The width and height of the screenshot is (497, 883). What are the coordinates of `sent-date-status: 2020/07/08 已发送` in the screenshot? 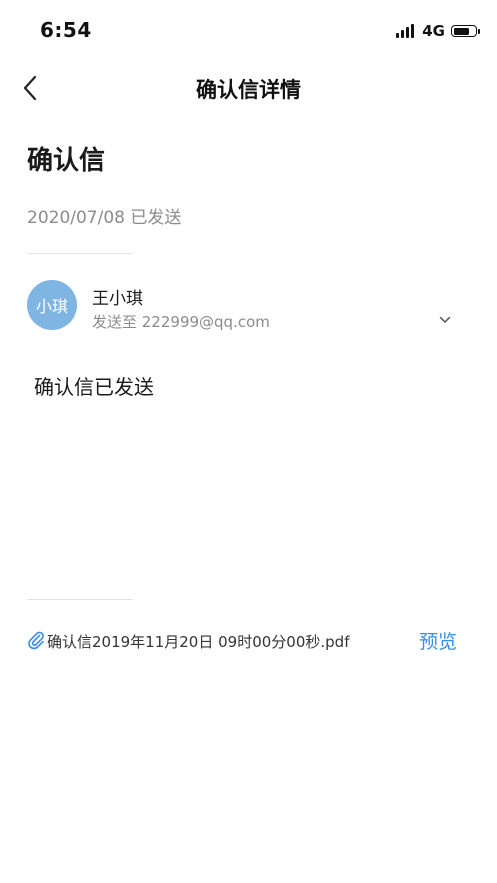 It's located at (104, 218).